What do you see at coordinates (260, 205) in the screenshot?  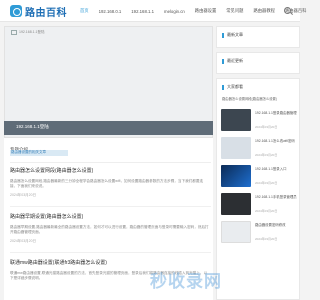 I see `side-article: 192.168.1.1手机登录管理员 2024年03月20日` at bounding box center [260, 205].